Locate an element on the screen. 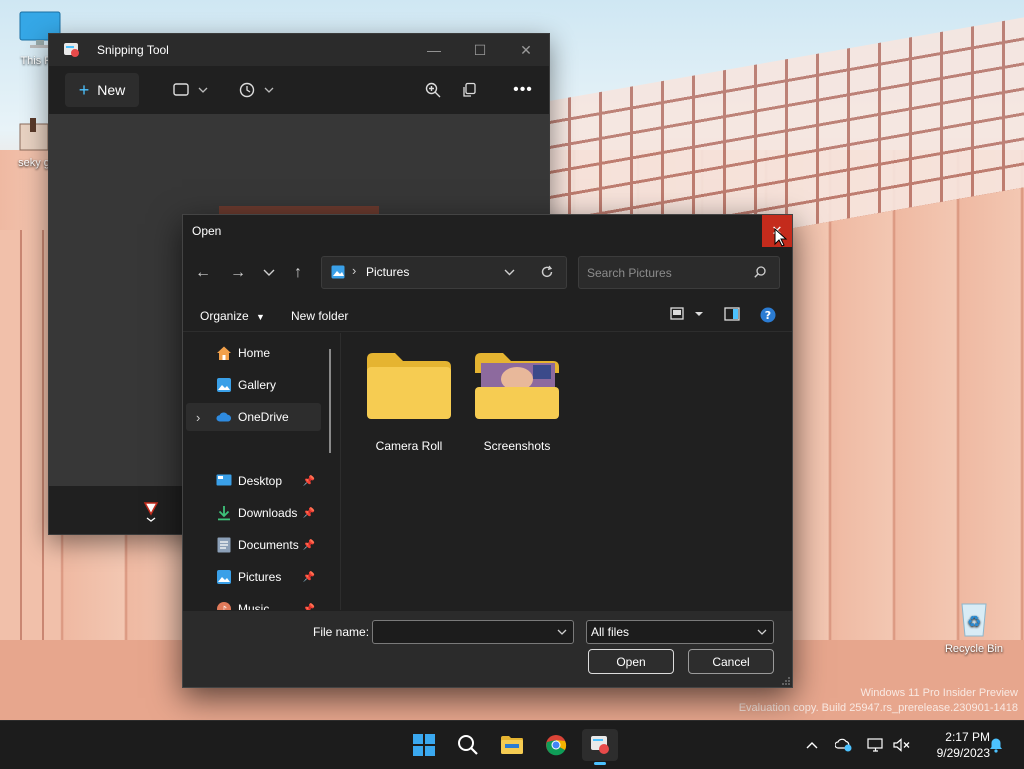 This screenshot has height=769, width=1024. network-button is located at coordinates (876, 745).